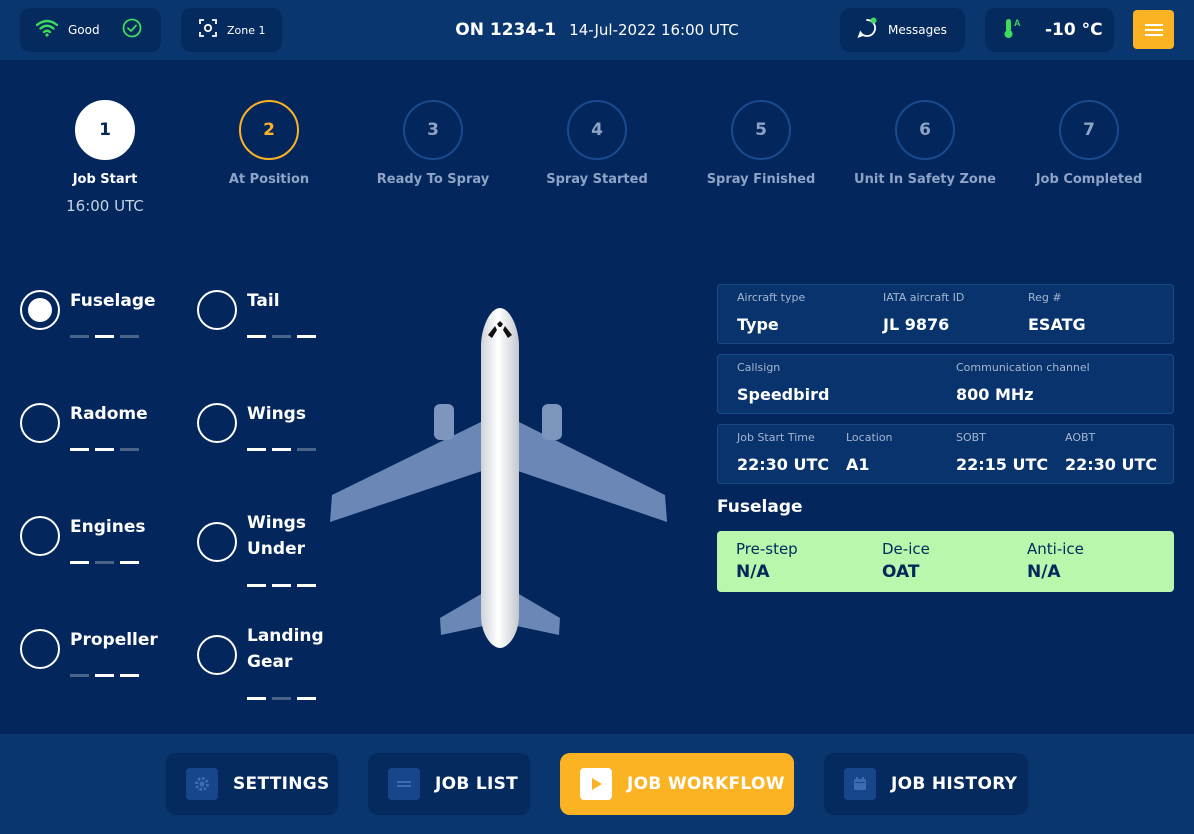 This screenshot has height=834, width=1194. Describe the element at coordinates (105, 662) in the screenshot. I see `zone-propeller: Propeller` at that location.